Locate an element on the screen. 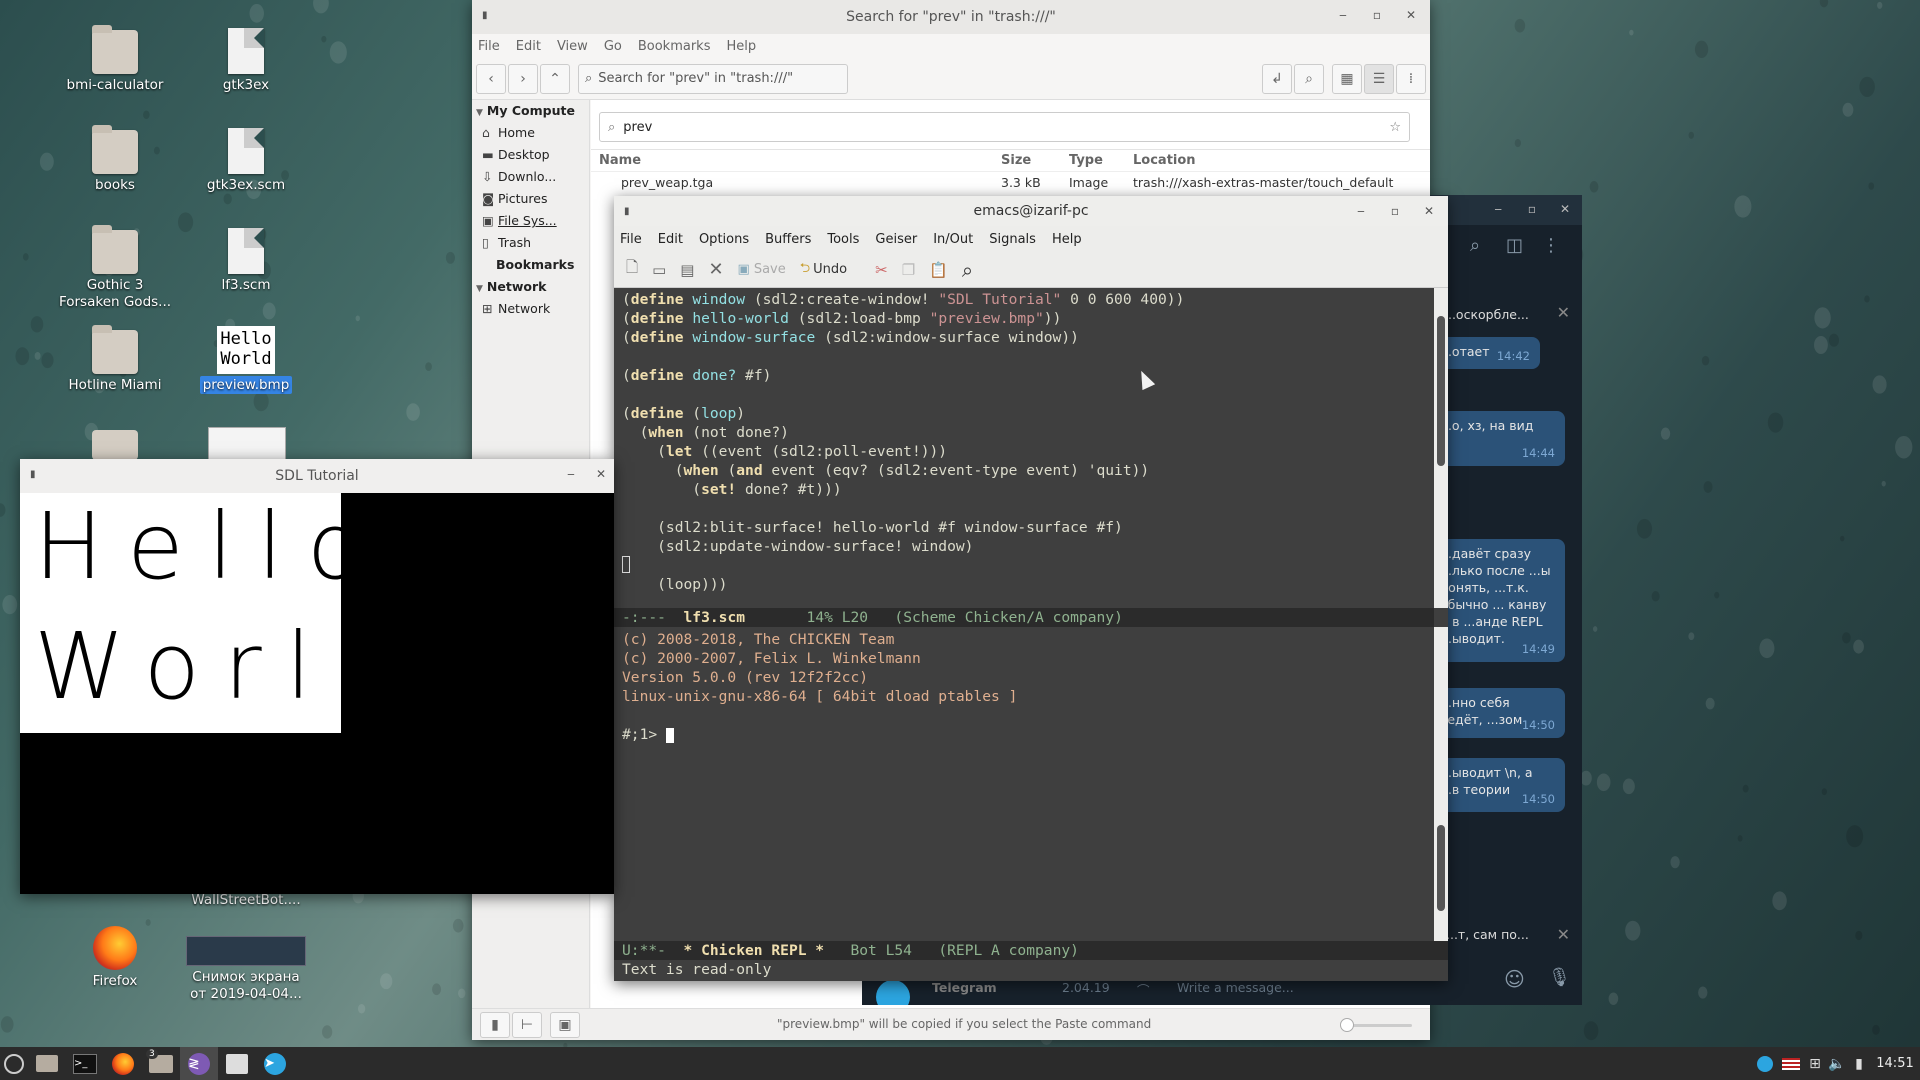 The width and height of the screenshot is (1920, 1080). open-folder-icon: ▭ is located at coordinates (659, 270).